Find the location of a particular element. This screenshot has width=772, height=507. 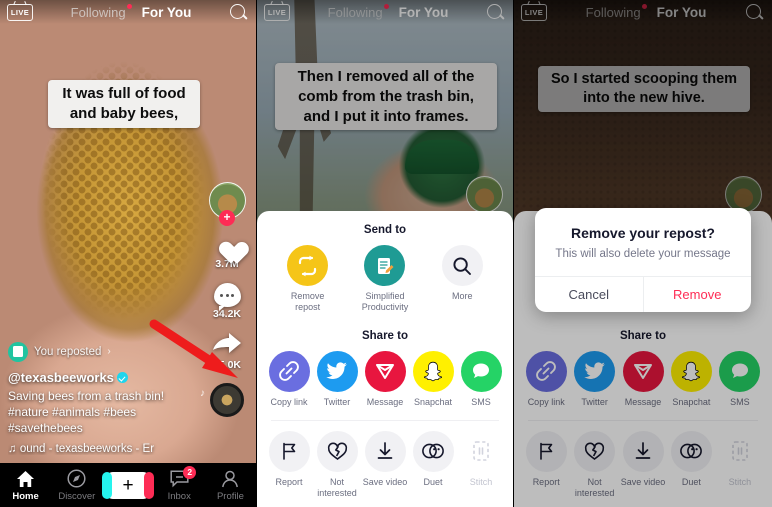

sheet-divider is located at coordinates (385, 420).